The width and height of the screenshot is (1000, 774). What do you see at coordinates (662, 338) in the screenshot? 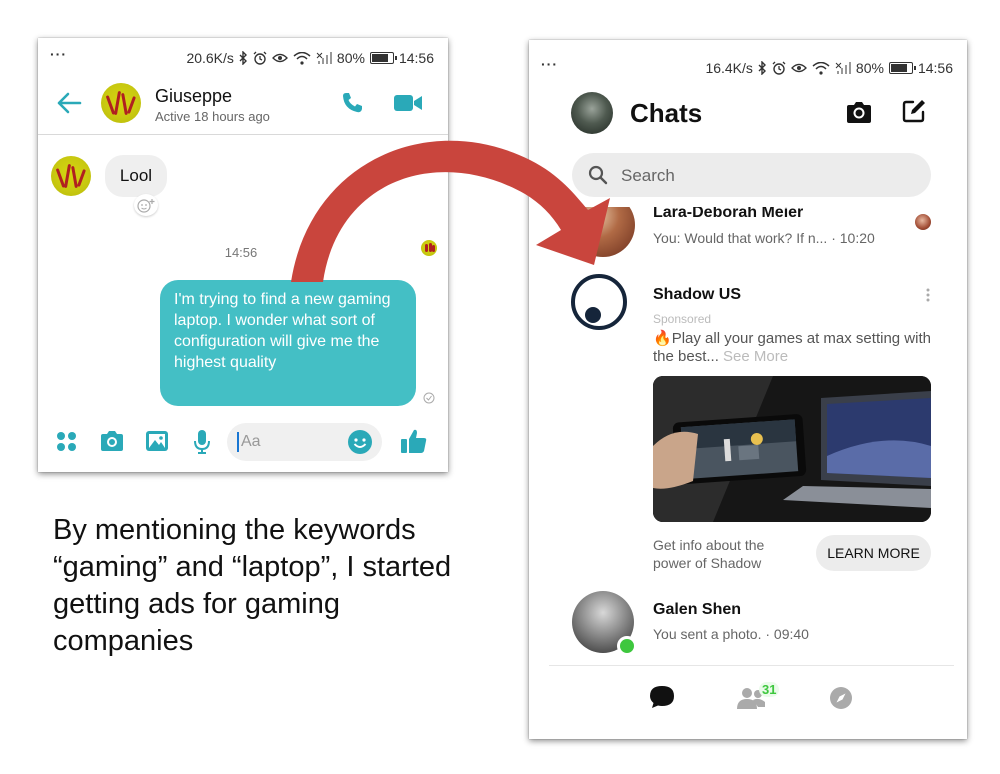
I see `fire-icon: 🔥` at bounding box center [662, 338].